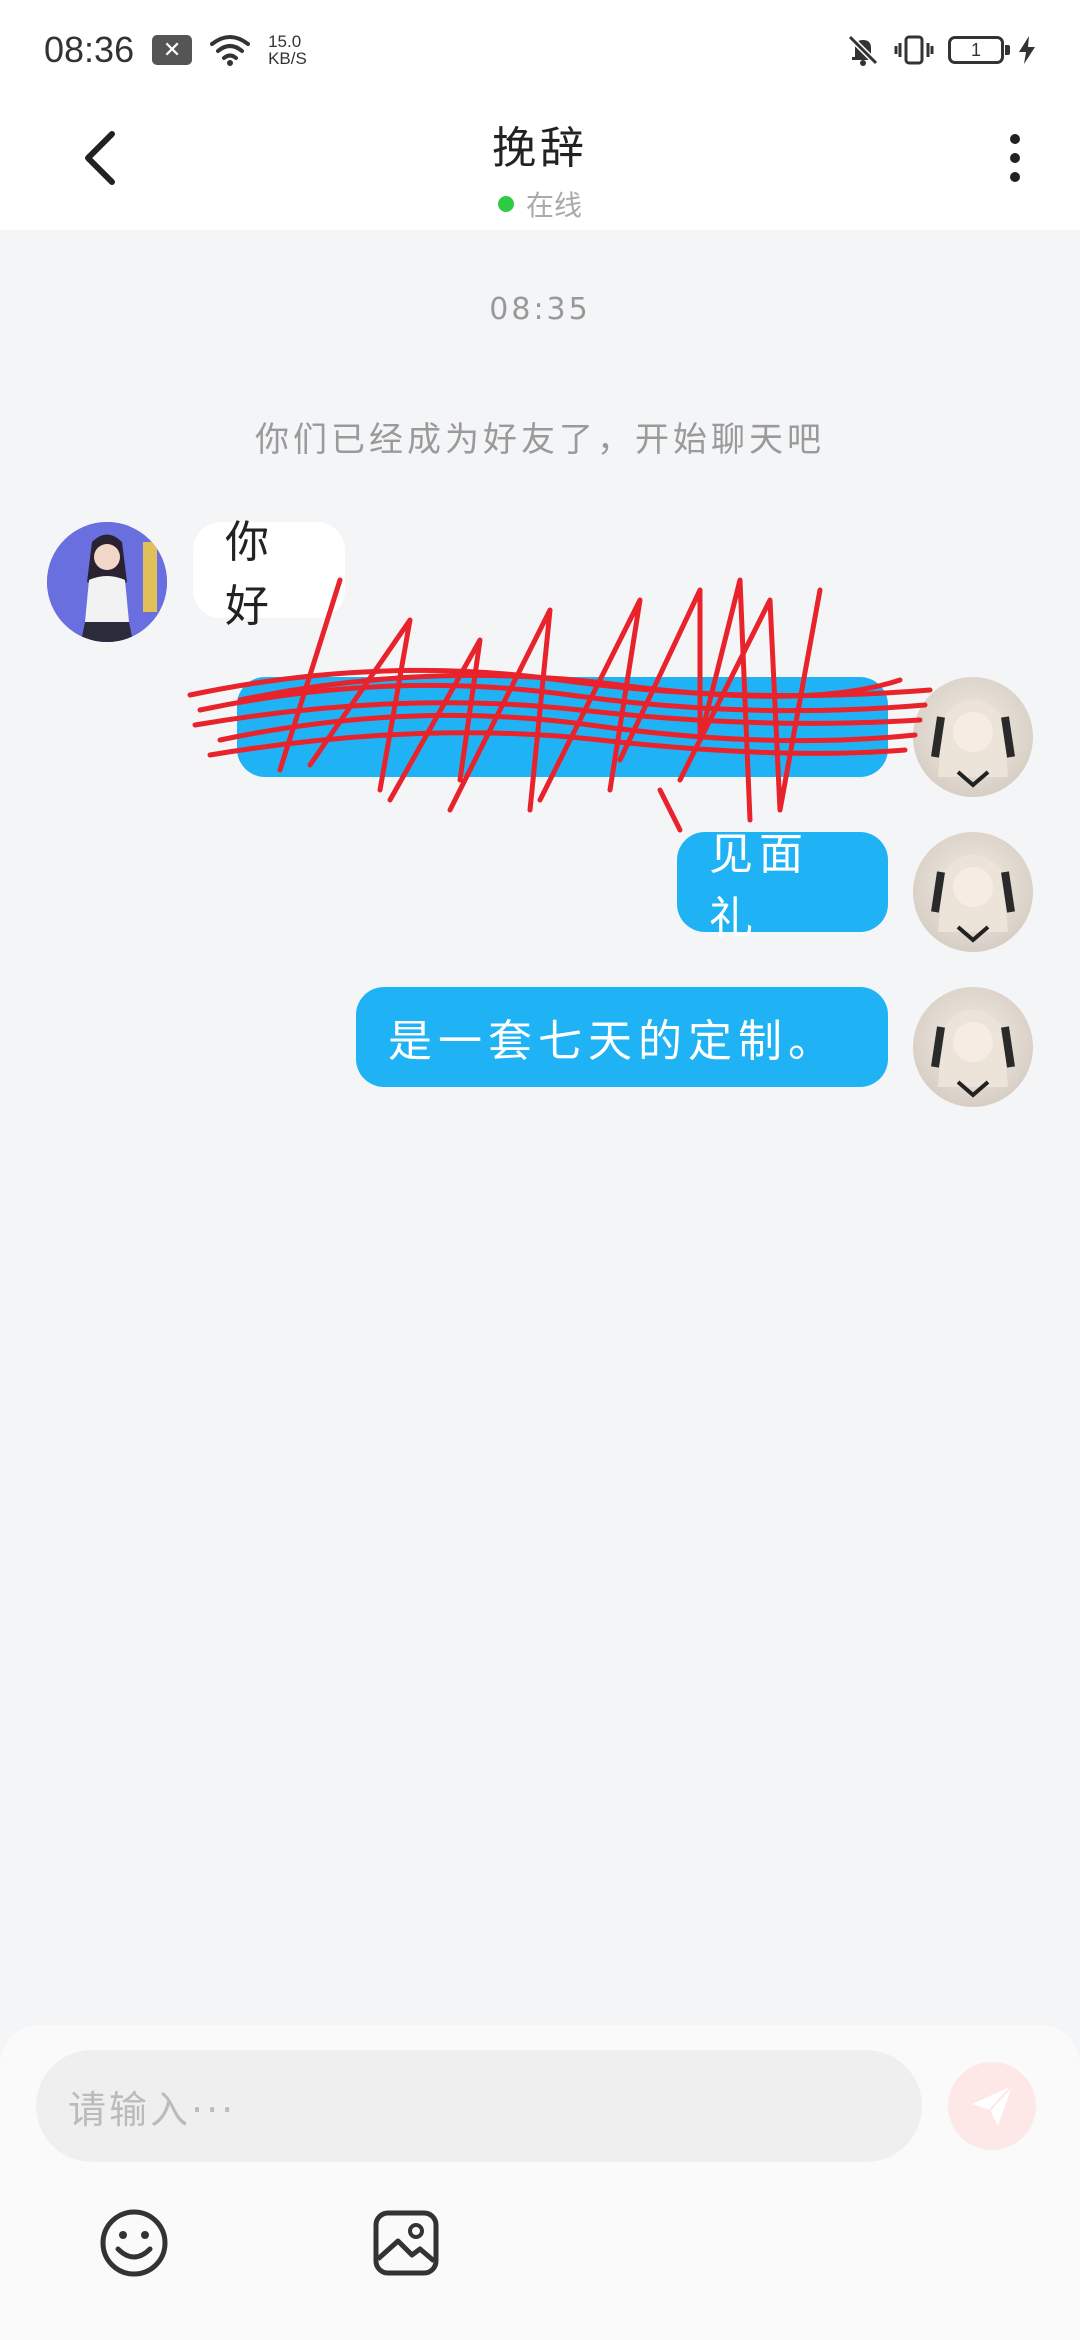  I want to click on presence-status: 在线, so click(540, 204).